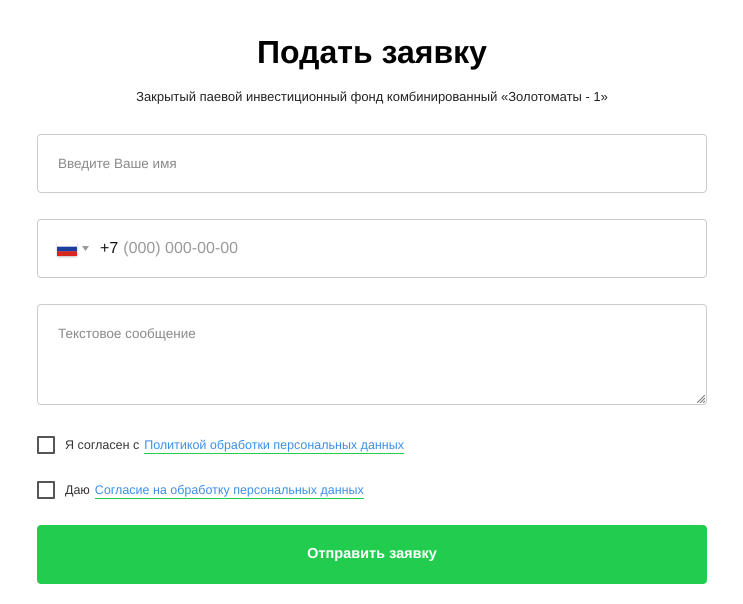 This screenshot has height=604, width=743. Describe the element at coordinates (67, 249) in the screenshot. I see `flag-icon` at that location.